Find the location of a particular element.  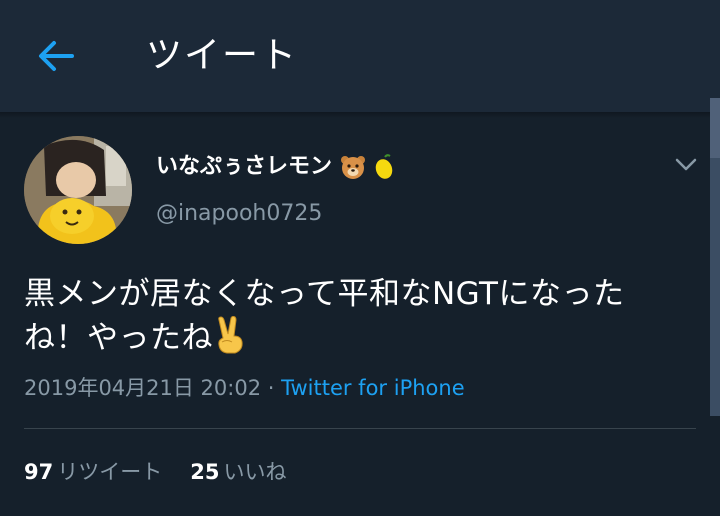

scrollbar-thumb is located at coordinates (715, 128).